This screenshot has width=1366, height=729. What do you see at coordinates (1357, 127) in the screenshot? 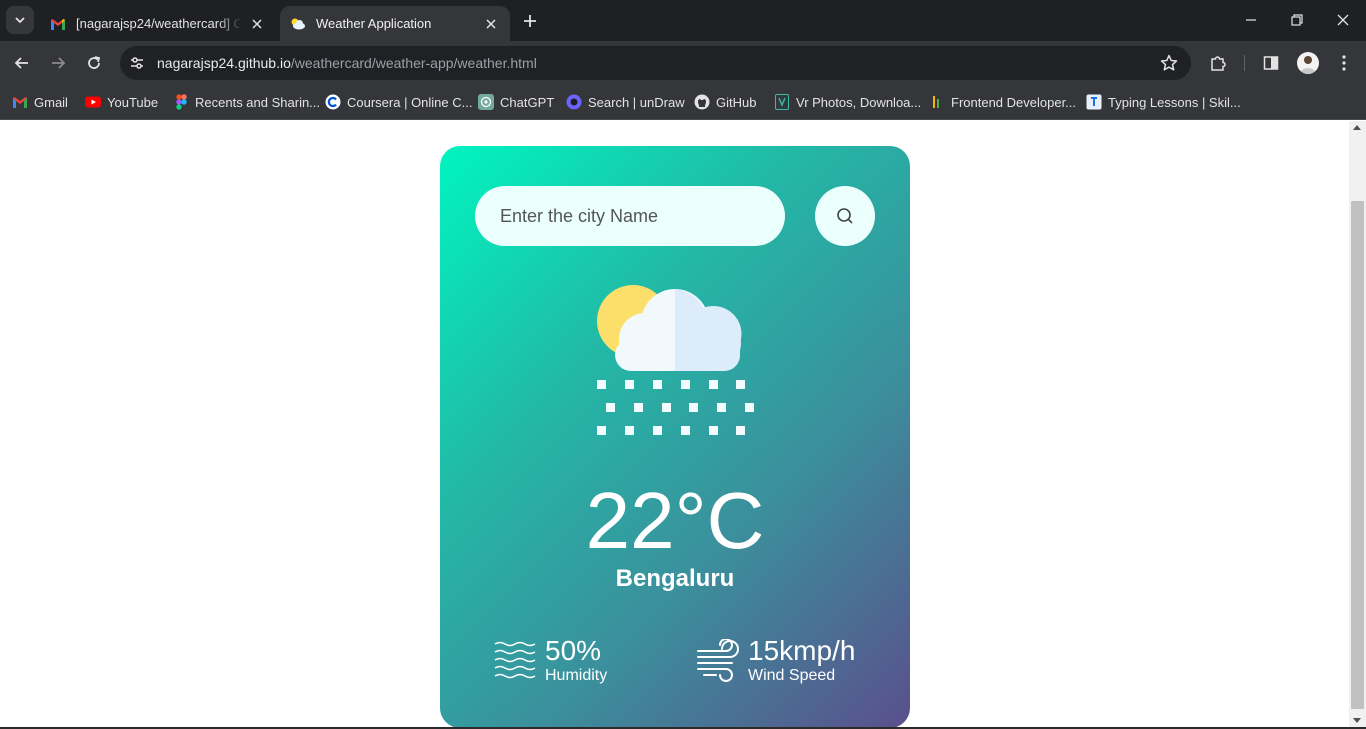
I see `scroll-up-arrow-icon` at bounding box center [1357, 127].